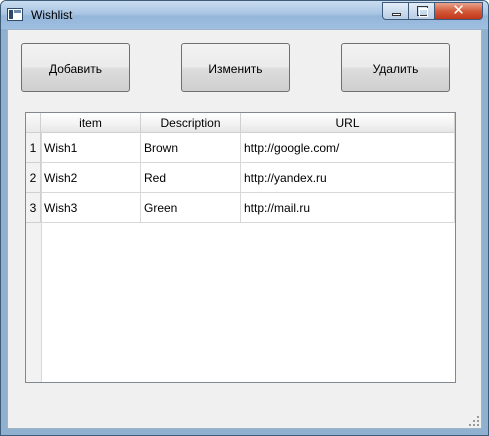  What do you see at coordinates (235, 67) in the screenshot?
I see `edit-button: Изменить` at bounding box center [235, 67].